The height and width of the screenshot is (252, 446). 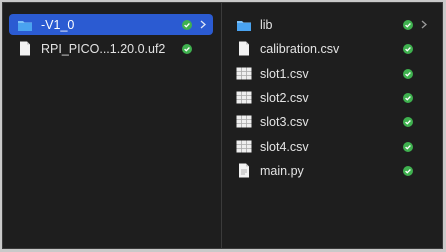 What do you see at coordinates (284, 97) in the screenshot?
I see `item-name: slot2.csv` at bounding box center [284, 97].